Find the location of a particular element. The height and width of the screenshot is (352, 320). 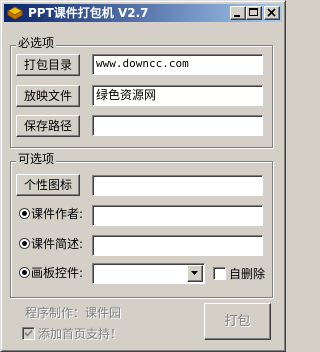

custom-icon-field is located at coordinates (177, 185).